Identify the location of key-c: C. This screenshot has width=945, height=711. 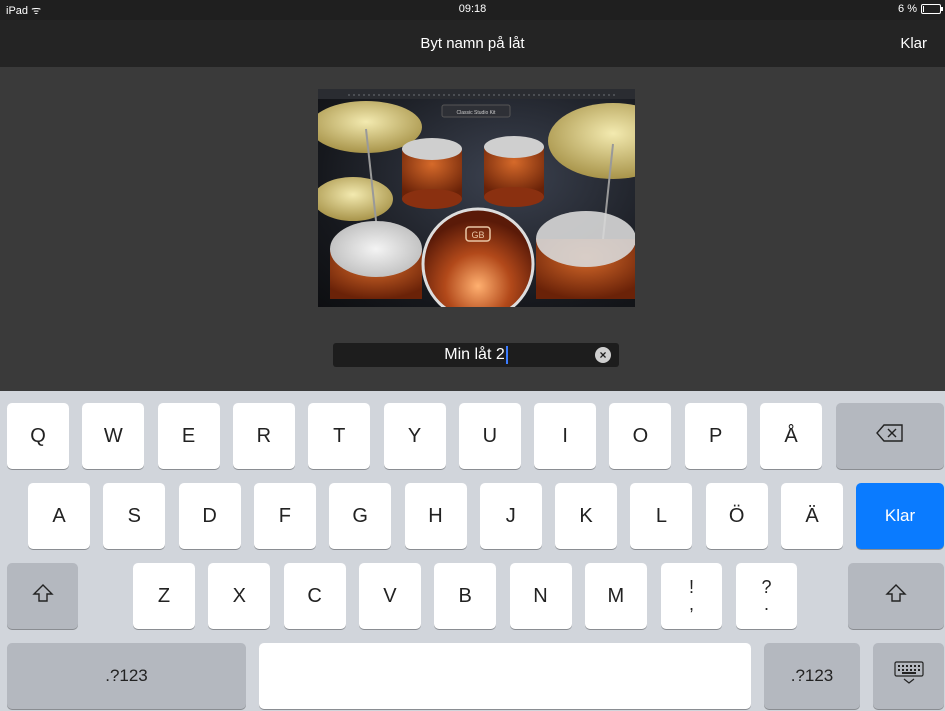
(314, 596).